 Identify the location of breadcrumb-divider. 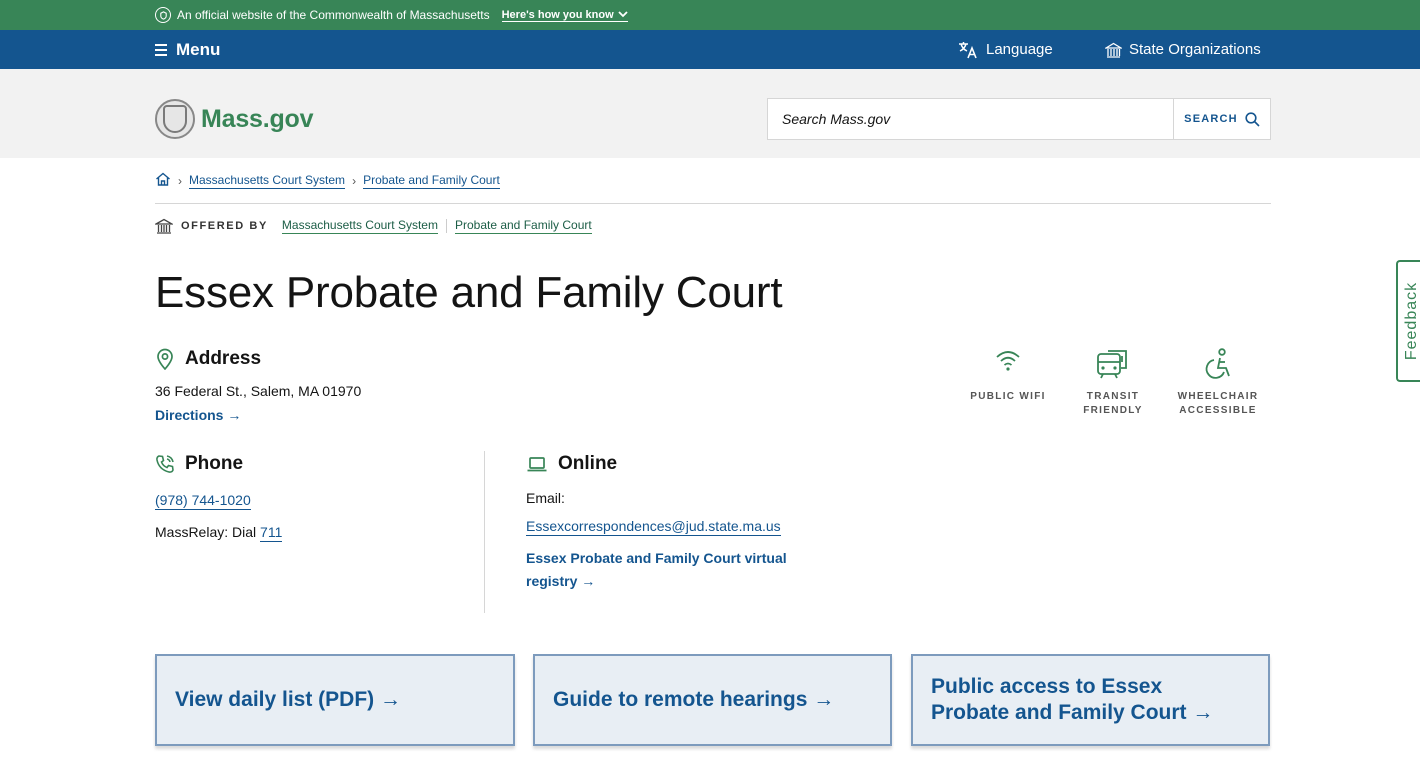
(713, 203).